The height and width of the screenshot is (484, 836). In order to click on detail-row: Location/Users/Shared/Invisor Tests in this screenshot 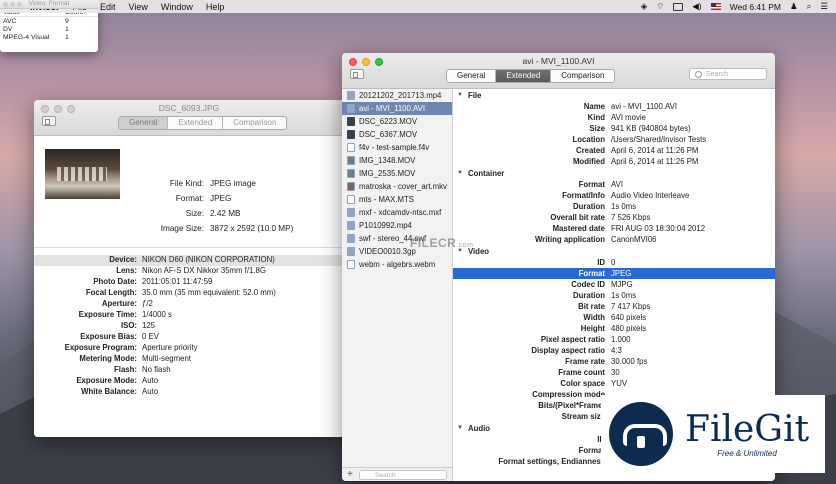, I will do `click(614, 139)`.